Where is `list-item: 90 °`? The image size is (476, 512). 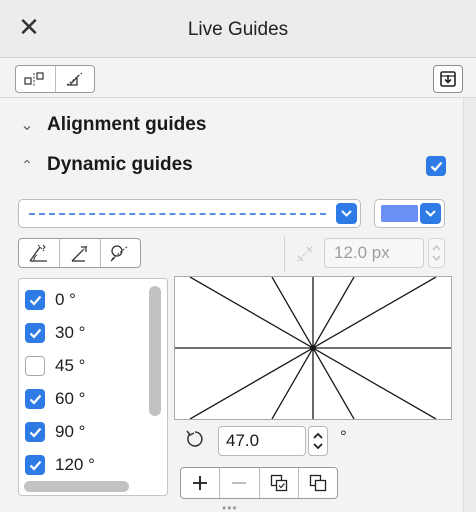
list-item: 90 ° is located at coordinates (55, 432).